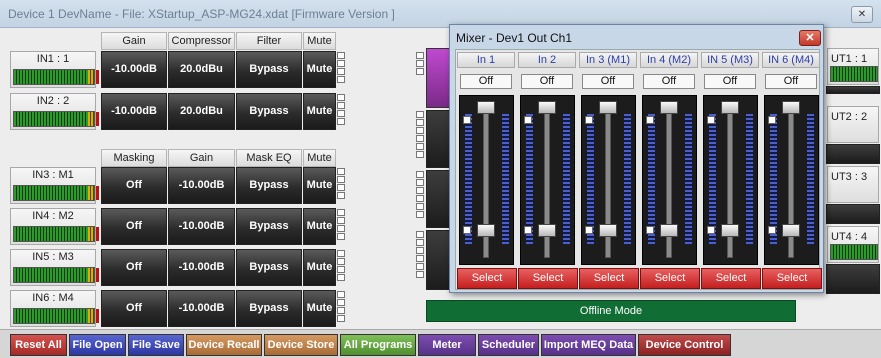 The height and width of the screenshot is (358, 881). What do you see at coordinates (853, 184) in the screenshot?
I see `output-label: UT3 : 3` at bounding box center [853, 184].